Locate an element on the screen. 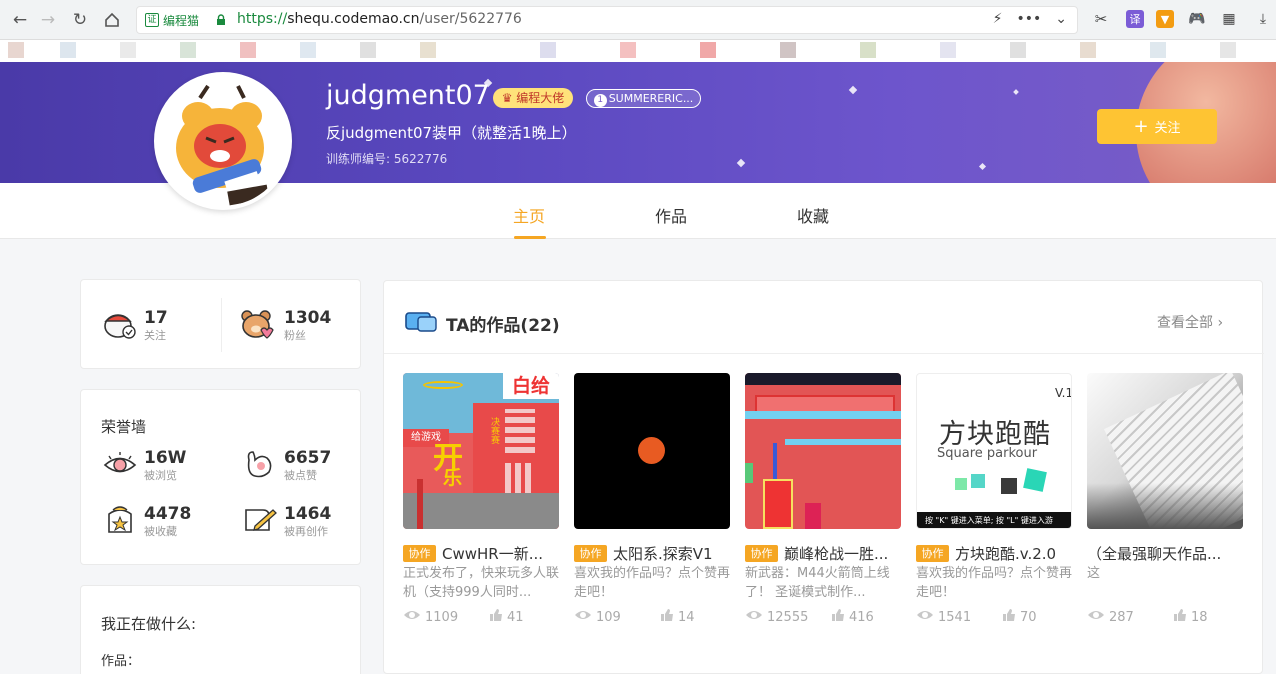 This screenshot has width=1276, height=674. plus-icon: + is located at coordinates (1141, 126).